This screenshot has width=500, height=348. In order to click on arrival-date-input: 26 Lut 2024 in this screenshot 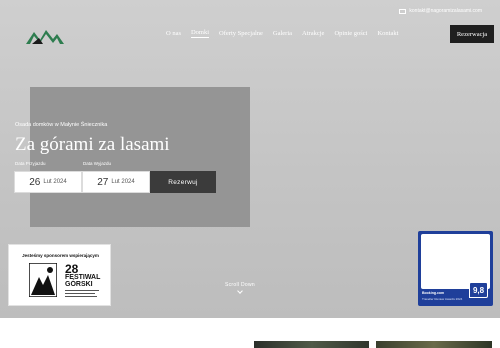, I will do `click(48, 182)`.